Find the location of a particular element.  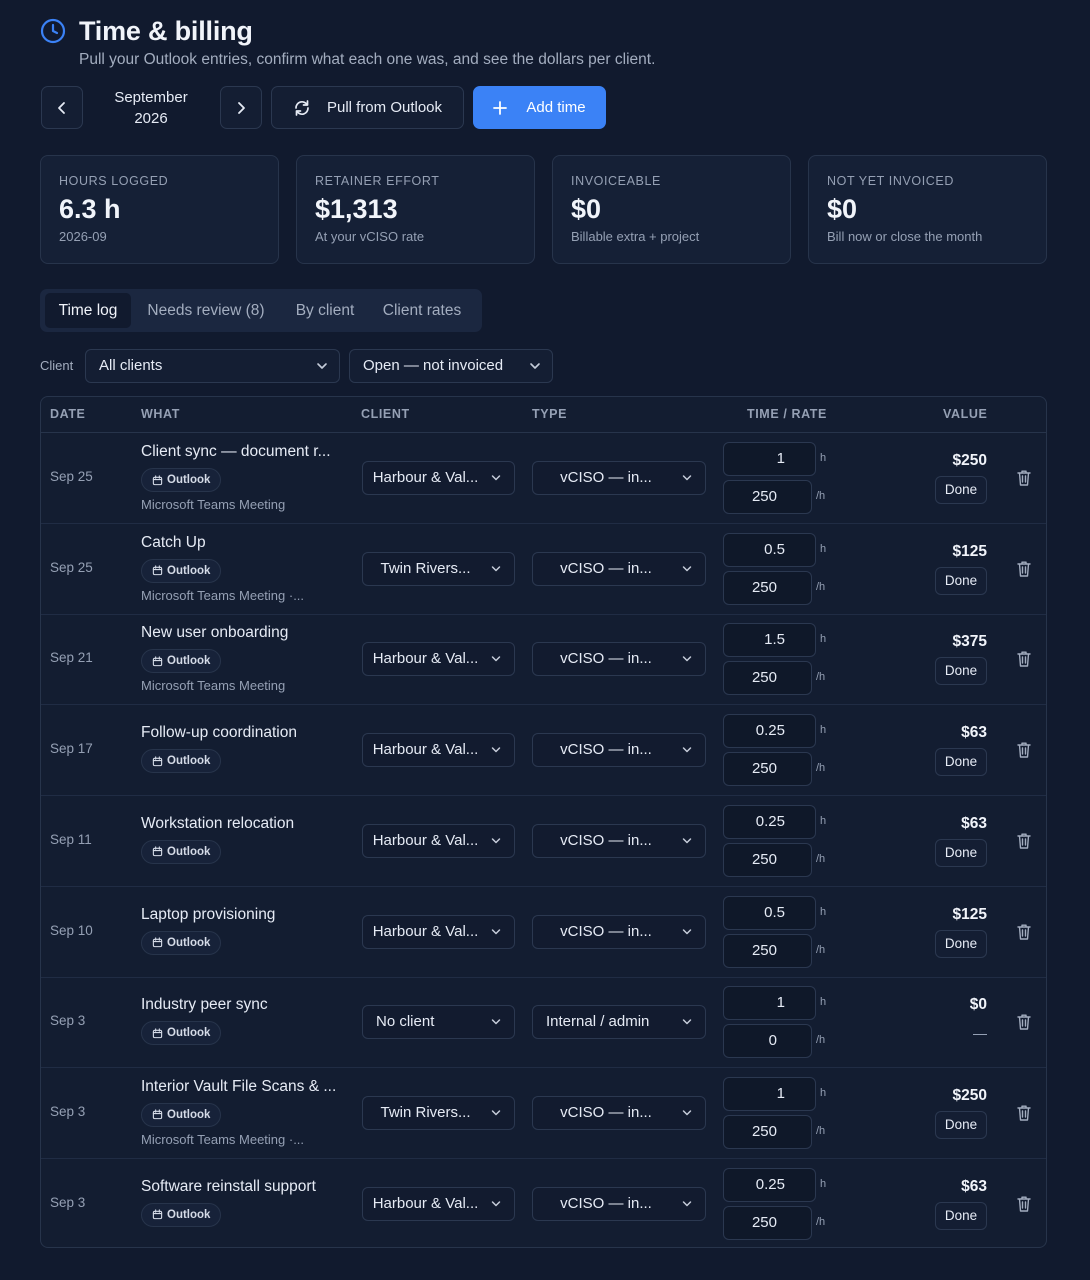

stat-sub: 2026-09 is located at coordinates (83, 236).